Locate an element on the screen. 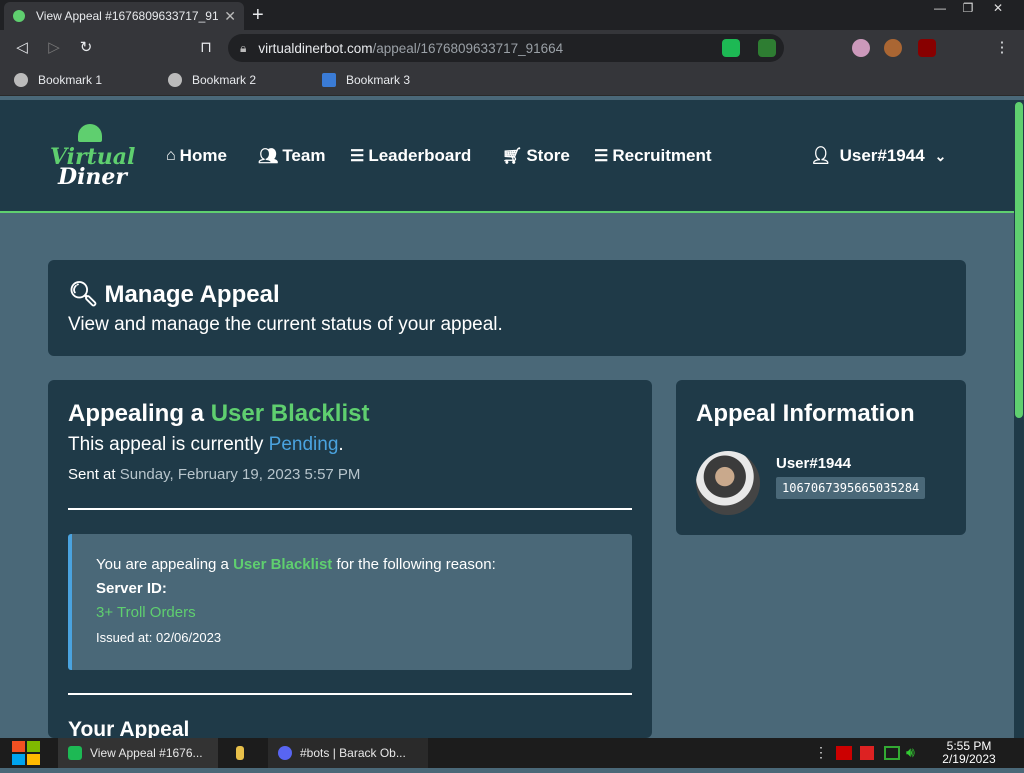 This screenshot has width=1024, height=773. bookmark-item: Bookmark 1 is located at coordinates (58, 80).